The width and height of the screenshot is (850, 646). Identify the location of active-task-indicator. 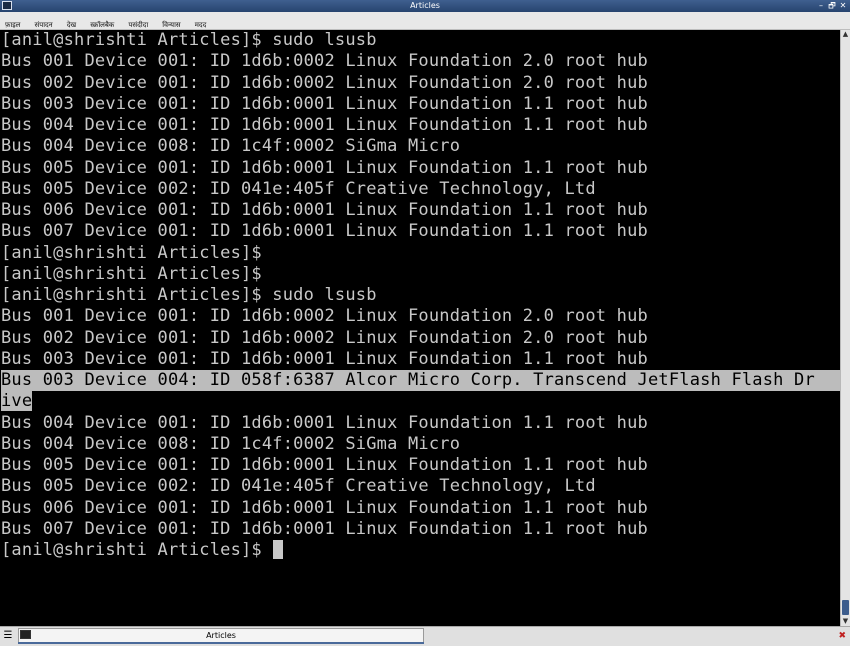
(221, 643).